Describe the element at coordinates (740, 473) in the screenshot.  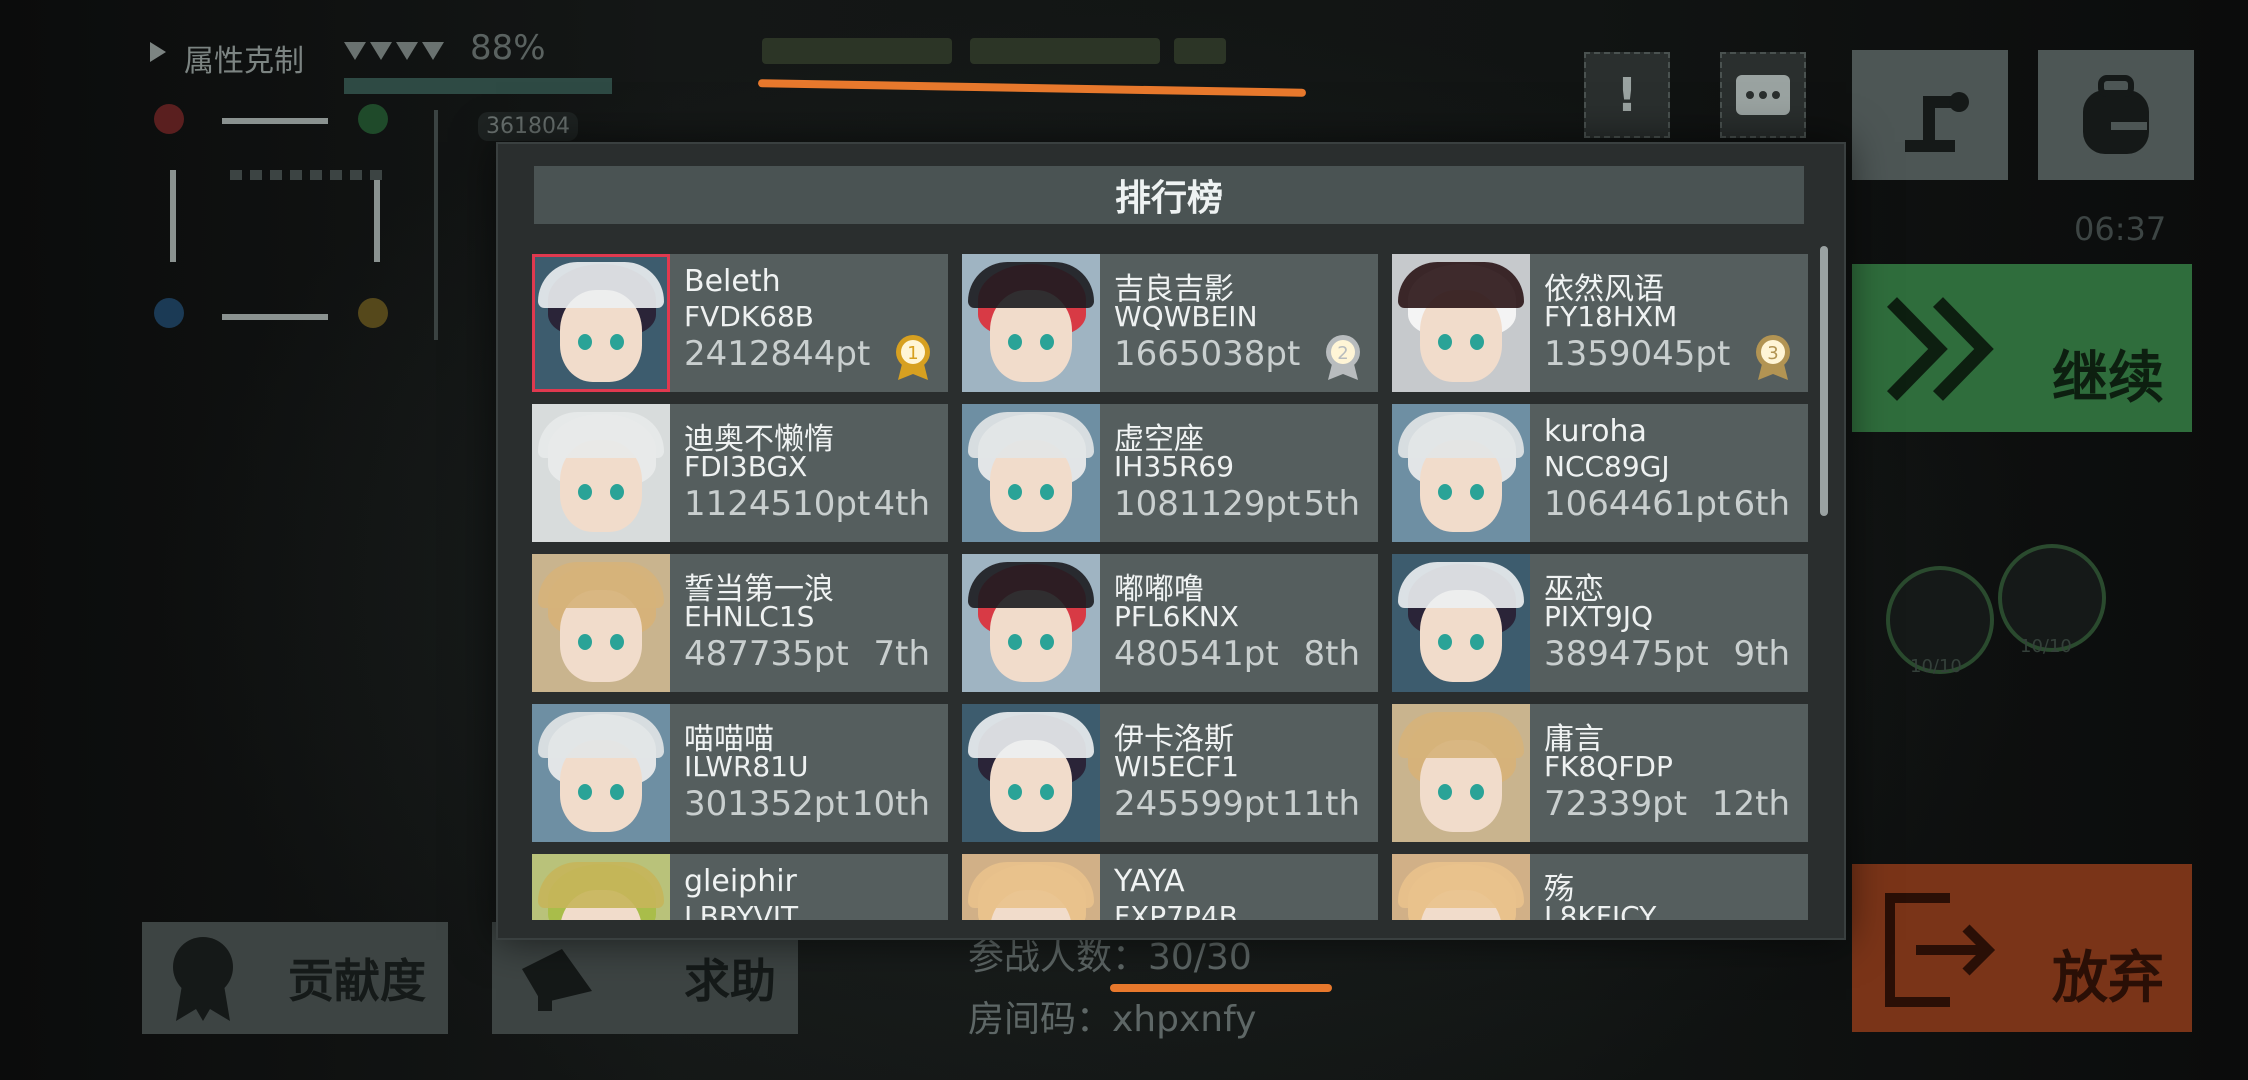
I see `leaderboard-entry: 迪奥不懒惰 FDI3BGX 1124510pt 4th` at that location.